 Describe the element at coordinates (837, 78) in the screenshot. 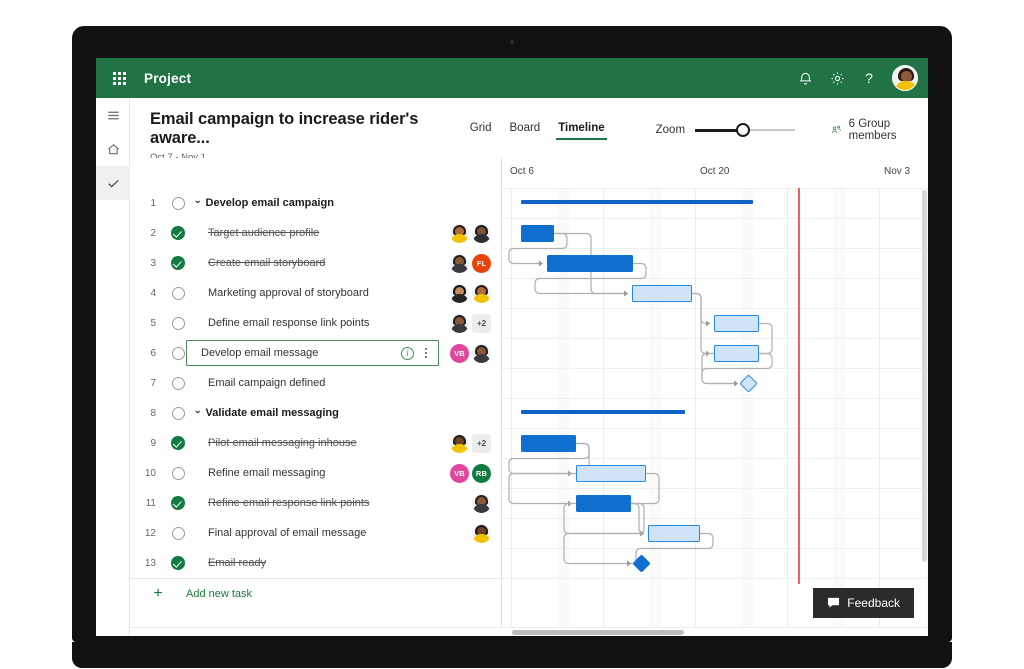

I see `settings-gear-icon` at that location.